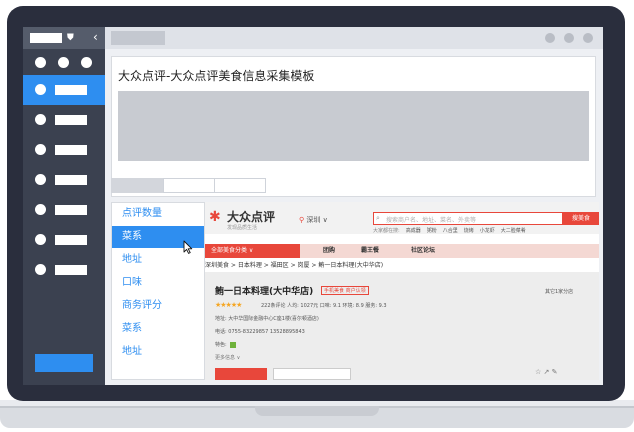 This screenshot has height=432, width=634. Describe the element at coordinates (413, 231) in the screenshot. I see `hot-search-link: 高成器` at that location.